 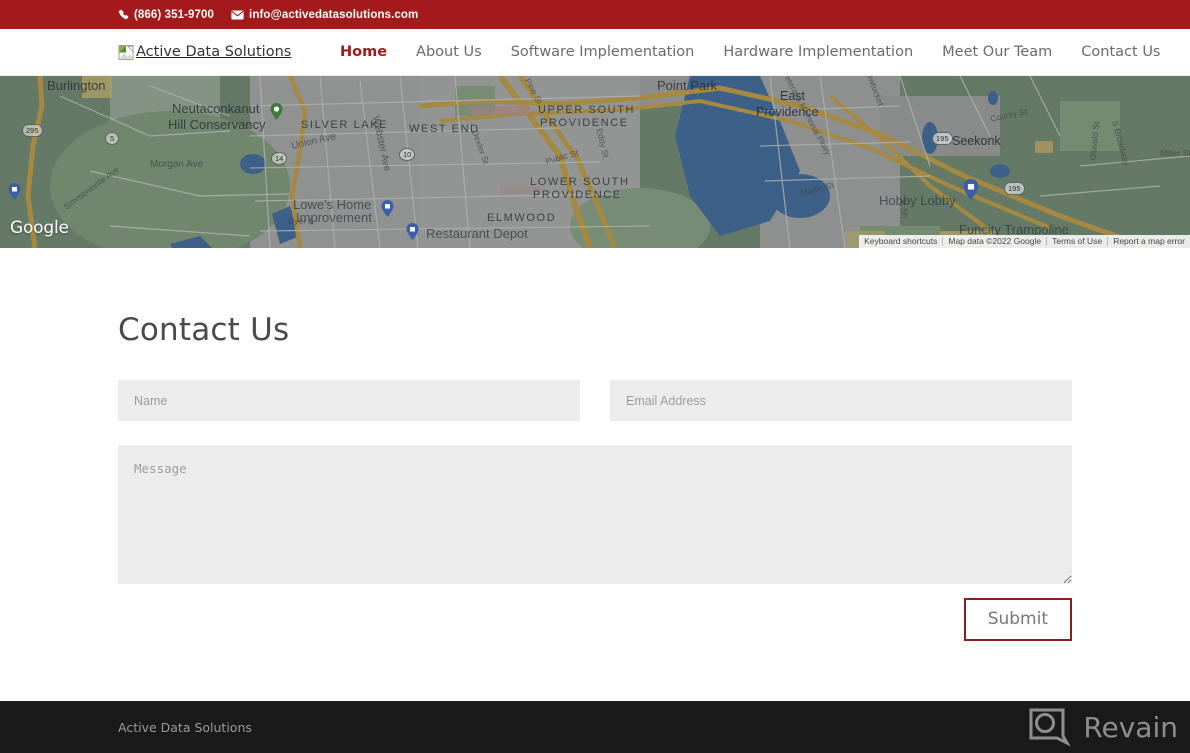 I want to click on site-logo: Active Data Solutions, so click(x=229, y=52).